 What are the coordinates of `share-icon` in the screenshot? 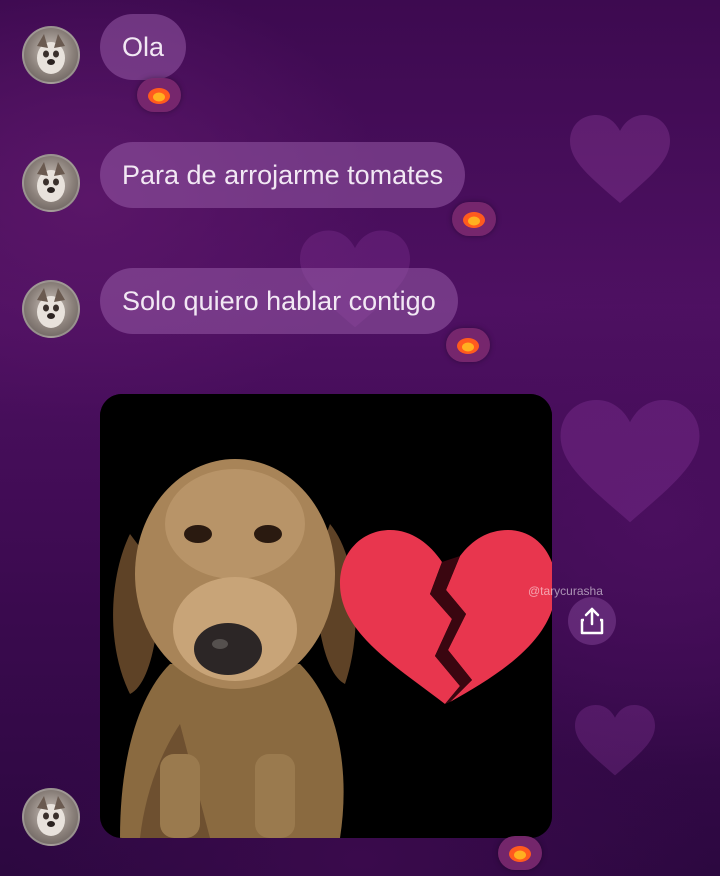 It's located at (592, 621).